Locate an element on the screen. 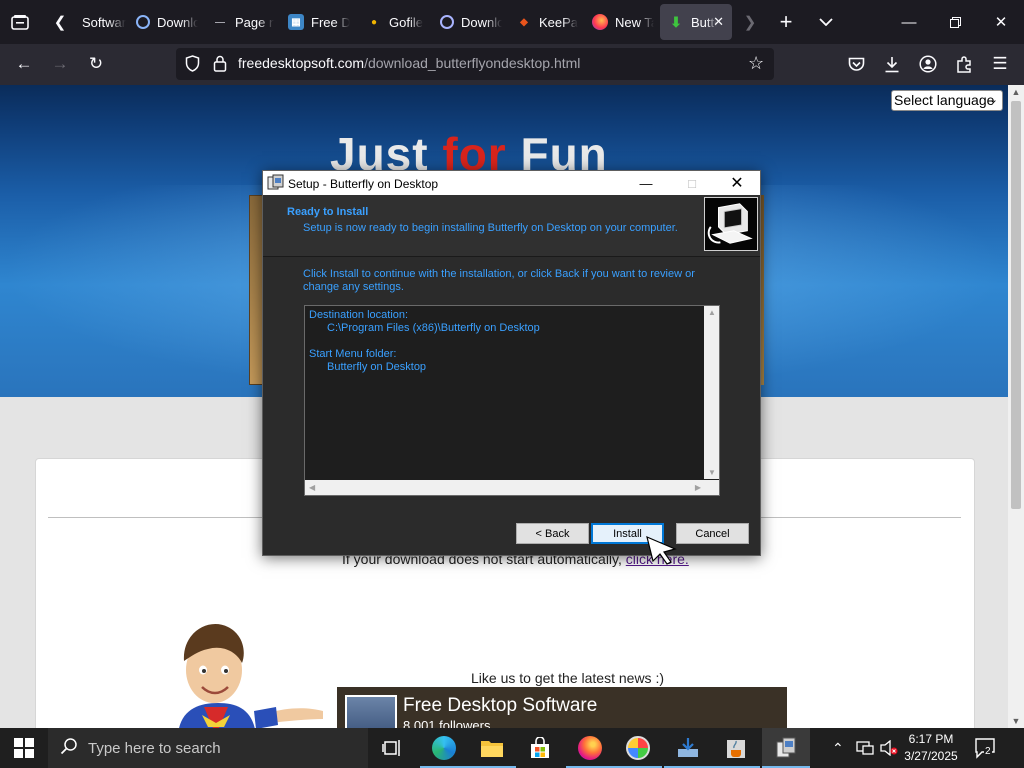 This screenshot has height=768, width=1024. forward-icon: → is located at coordinates (60, 64).